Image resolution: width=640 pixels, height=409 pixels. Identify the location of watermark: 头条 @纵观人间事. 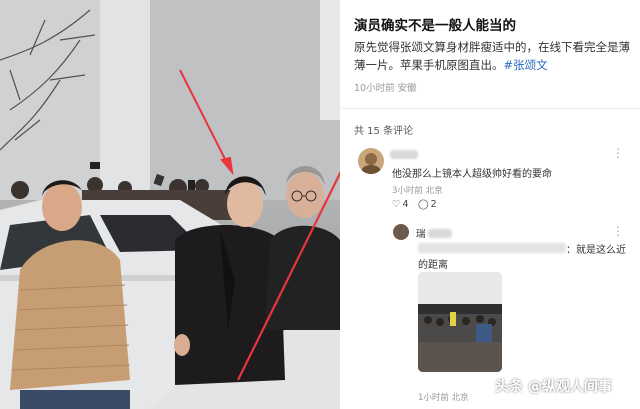
(553, 387).